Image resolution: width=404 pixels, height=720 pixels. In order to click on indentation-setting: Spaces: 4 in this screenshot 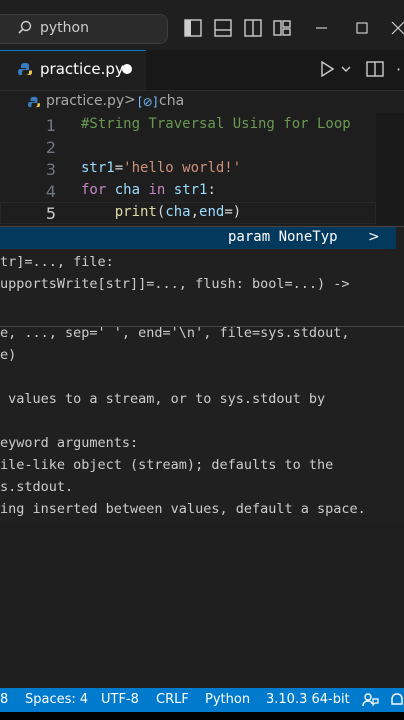, I will do `click(56, 699)`.